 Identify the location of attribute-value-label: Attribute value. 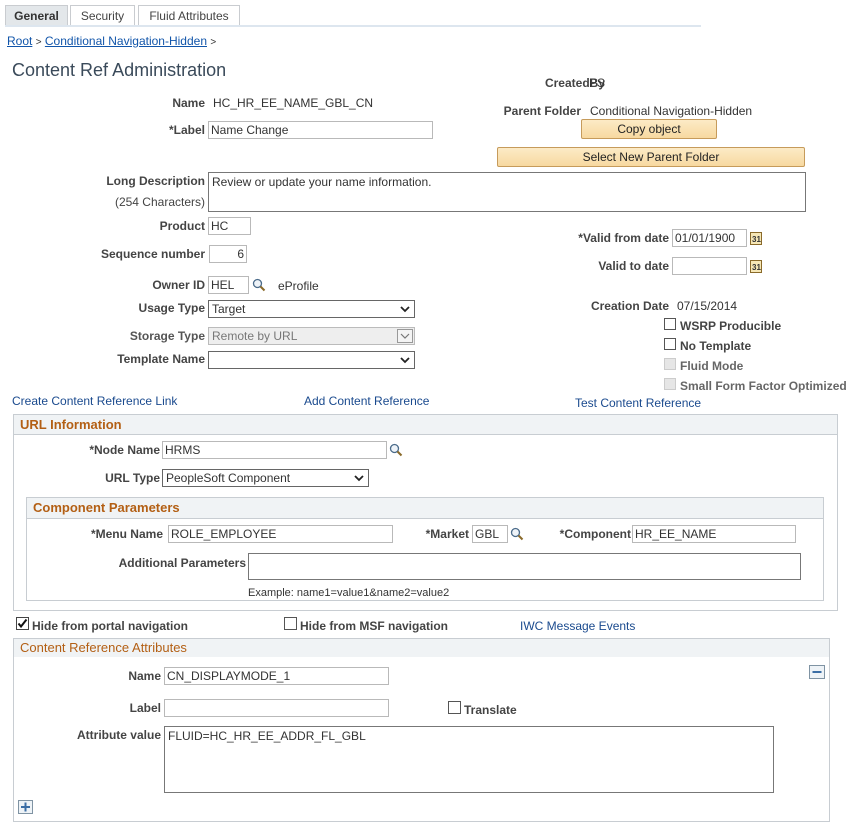
(118, 735).